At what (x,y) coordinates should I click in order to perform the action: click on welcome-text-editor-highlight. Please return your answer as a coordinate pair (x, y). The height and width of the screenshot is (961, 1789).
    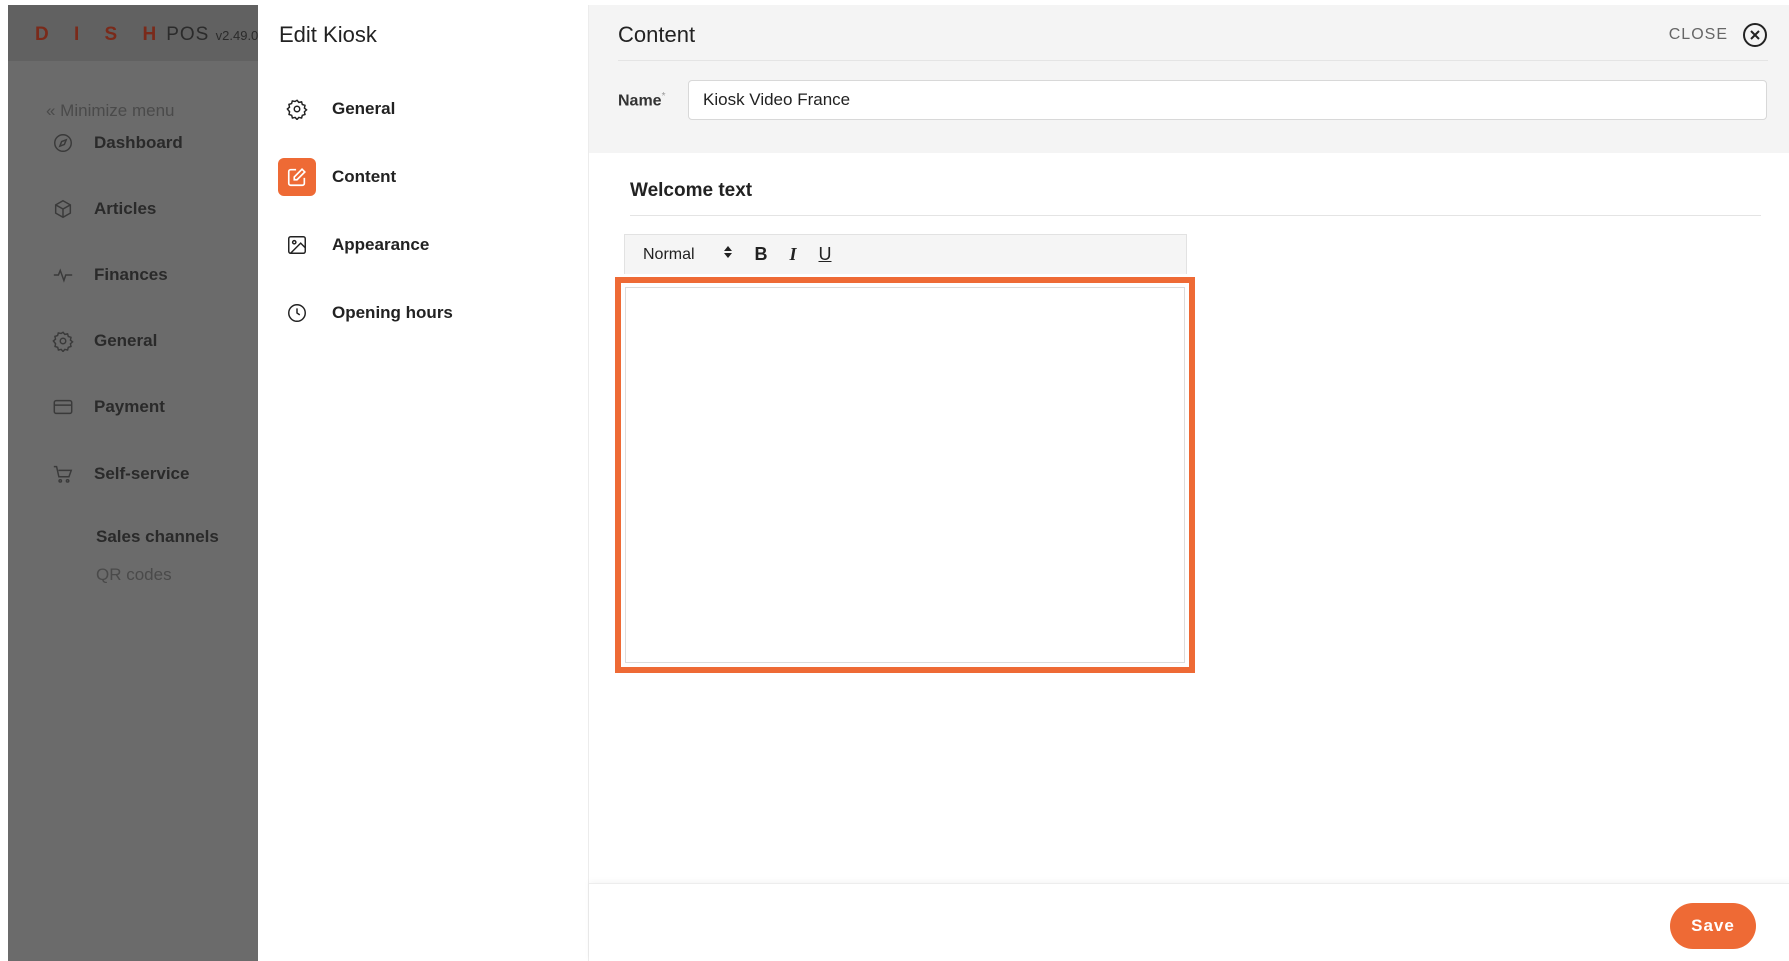
    Looking at the image, I should click on (905, 475).